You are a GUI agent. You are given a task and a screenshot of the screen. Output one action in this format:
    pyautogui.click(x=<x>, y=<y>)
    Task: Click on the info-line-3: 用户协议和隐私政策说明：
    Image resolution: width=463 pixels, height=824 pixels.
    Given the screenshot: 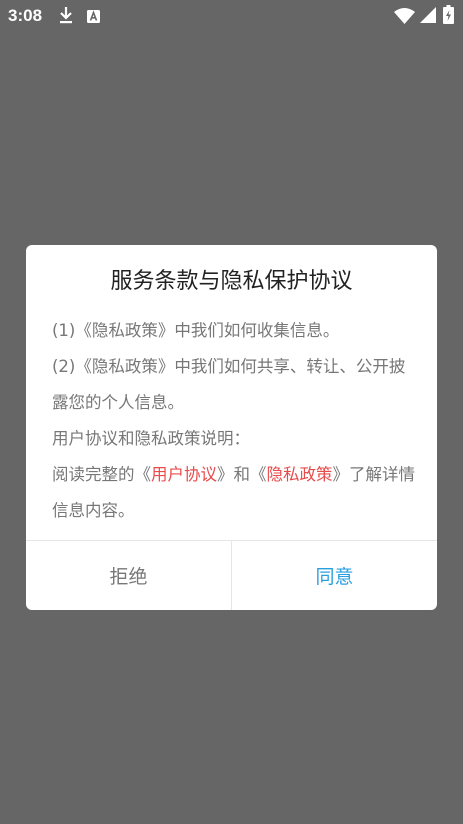 What is the action you would take?
    pyautogui.click(x=151, y=438)
    